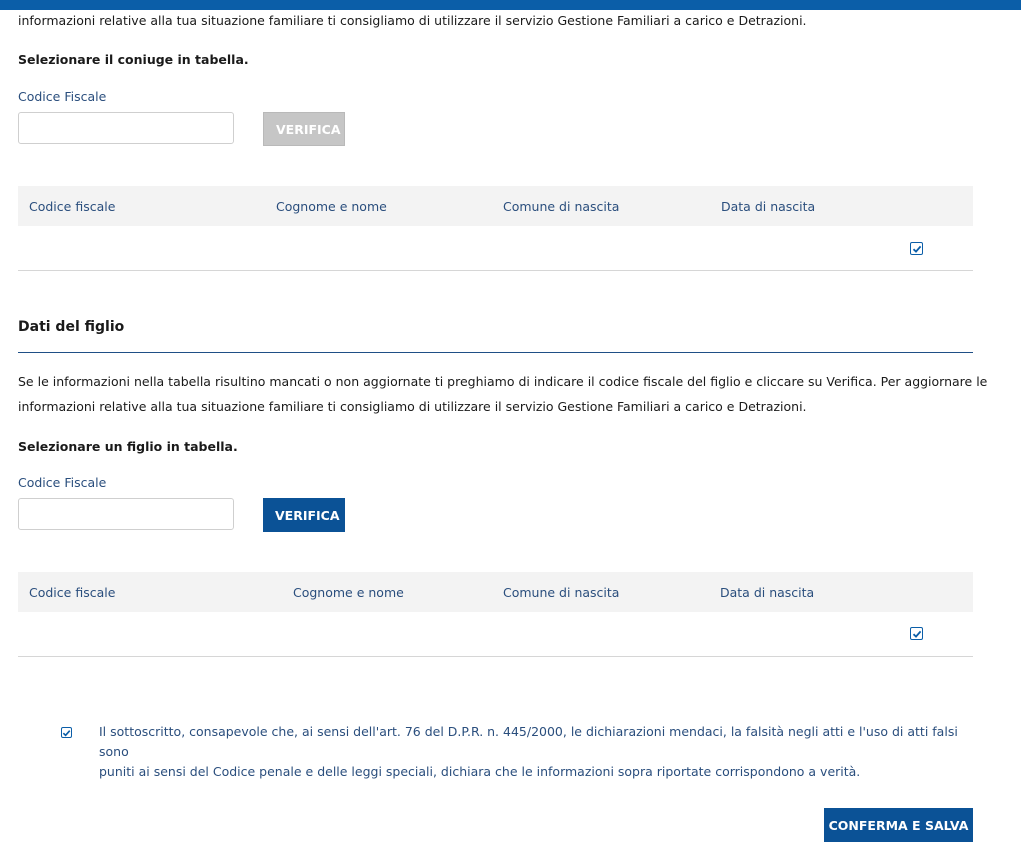 This screenshot has height=842, width=1021. What do you see at coordinates (767, 592) in the screenshot?
I see `child-header-data-nascita: Data di nascita` at bounding box center [767, 592].